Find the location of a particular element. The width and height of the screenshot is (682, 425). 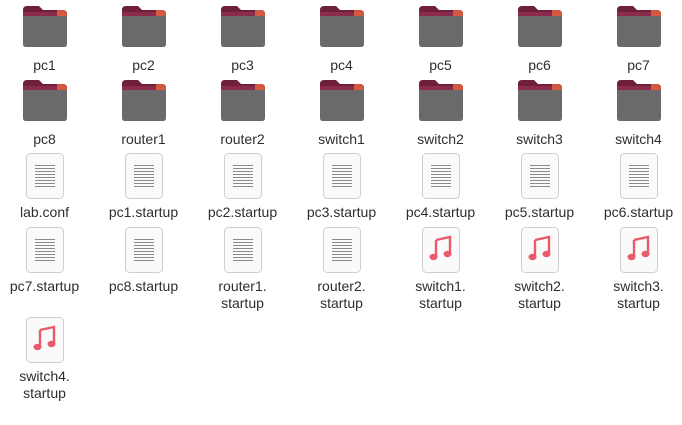

file-name-label: router1 is located at coordinates (143, 139).